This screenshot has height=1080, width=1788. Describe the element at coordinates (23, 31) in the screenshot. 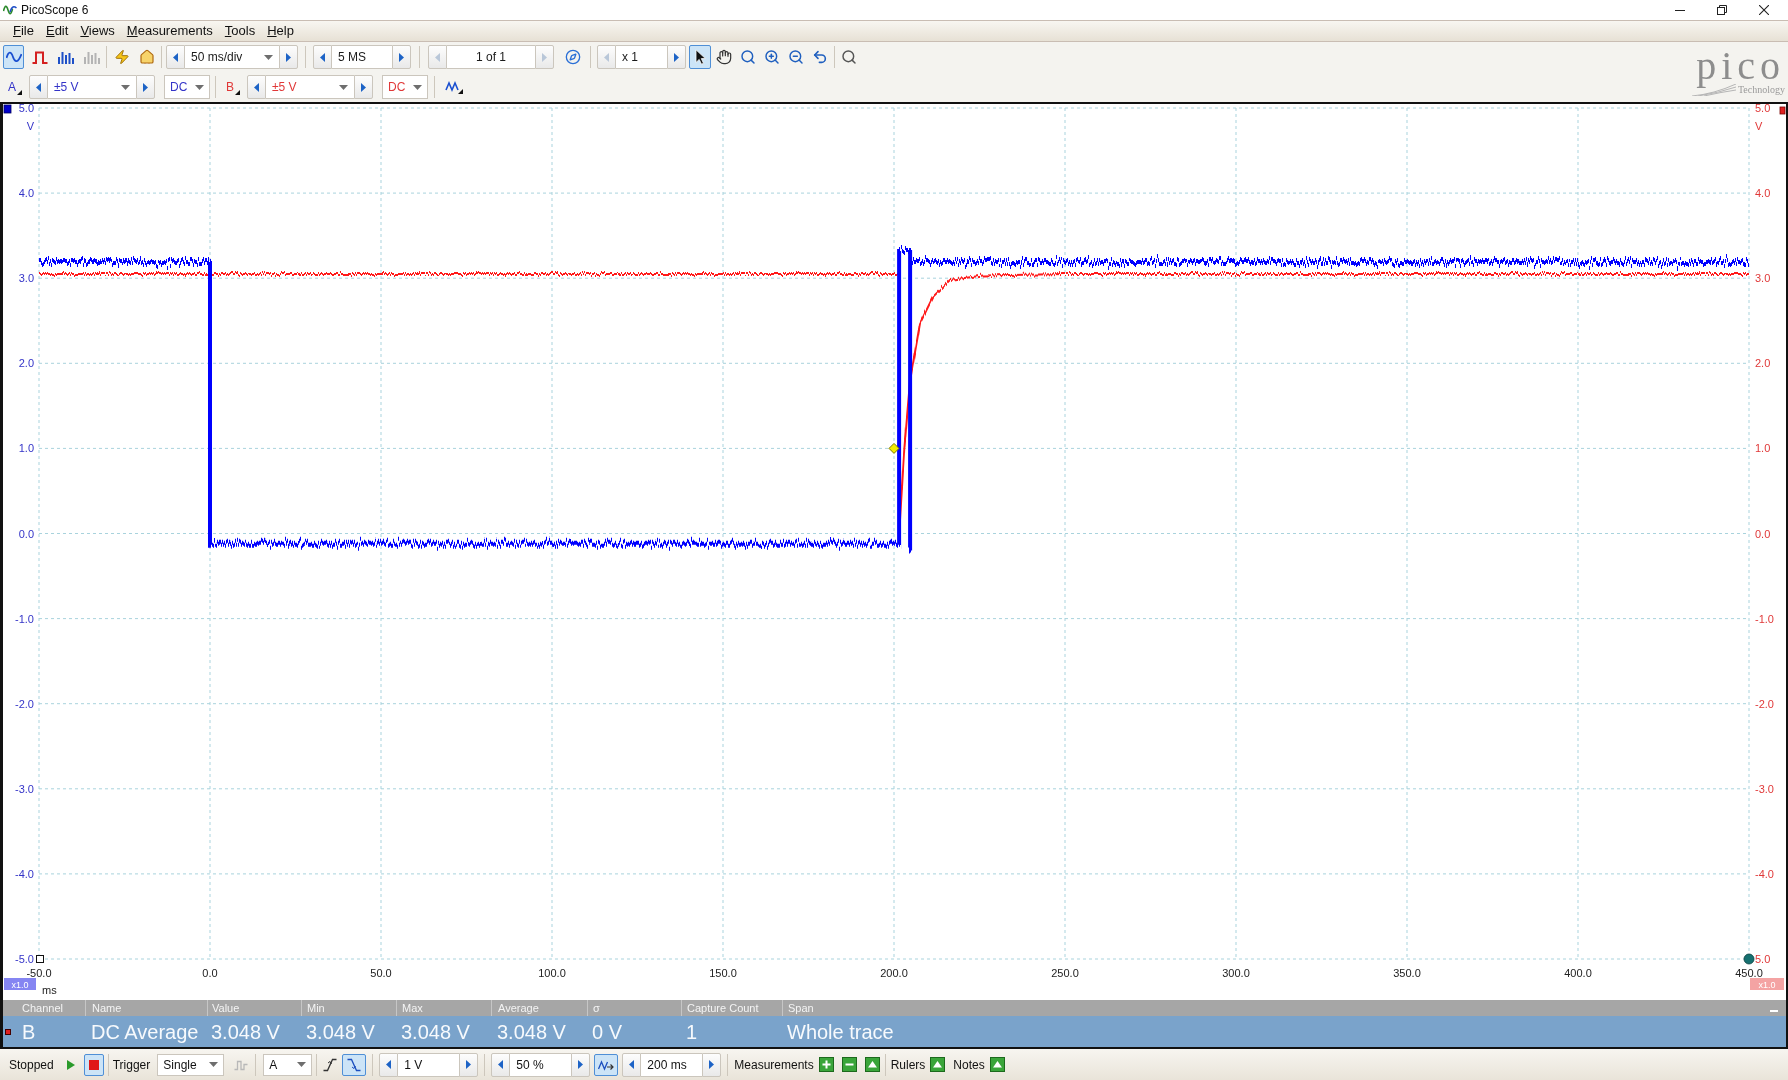

I see `menu-item: File` at that location.